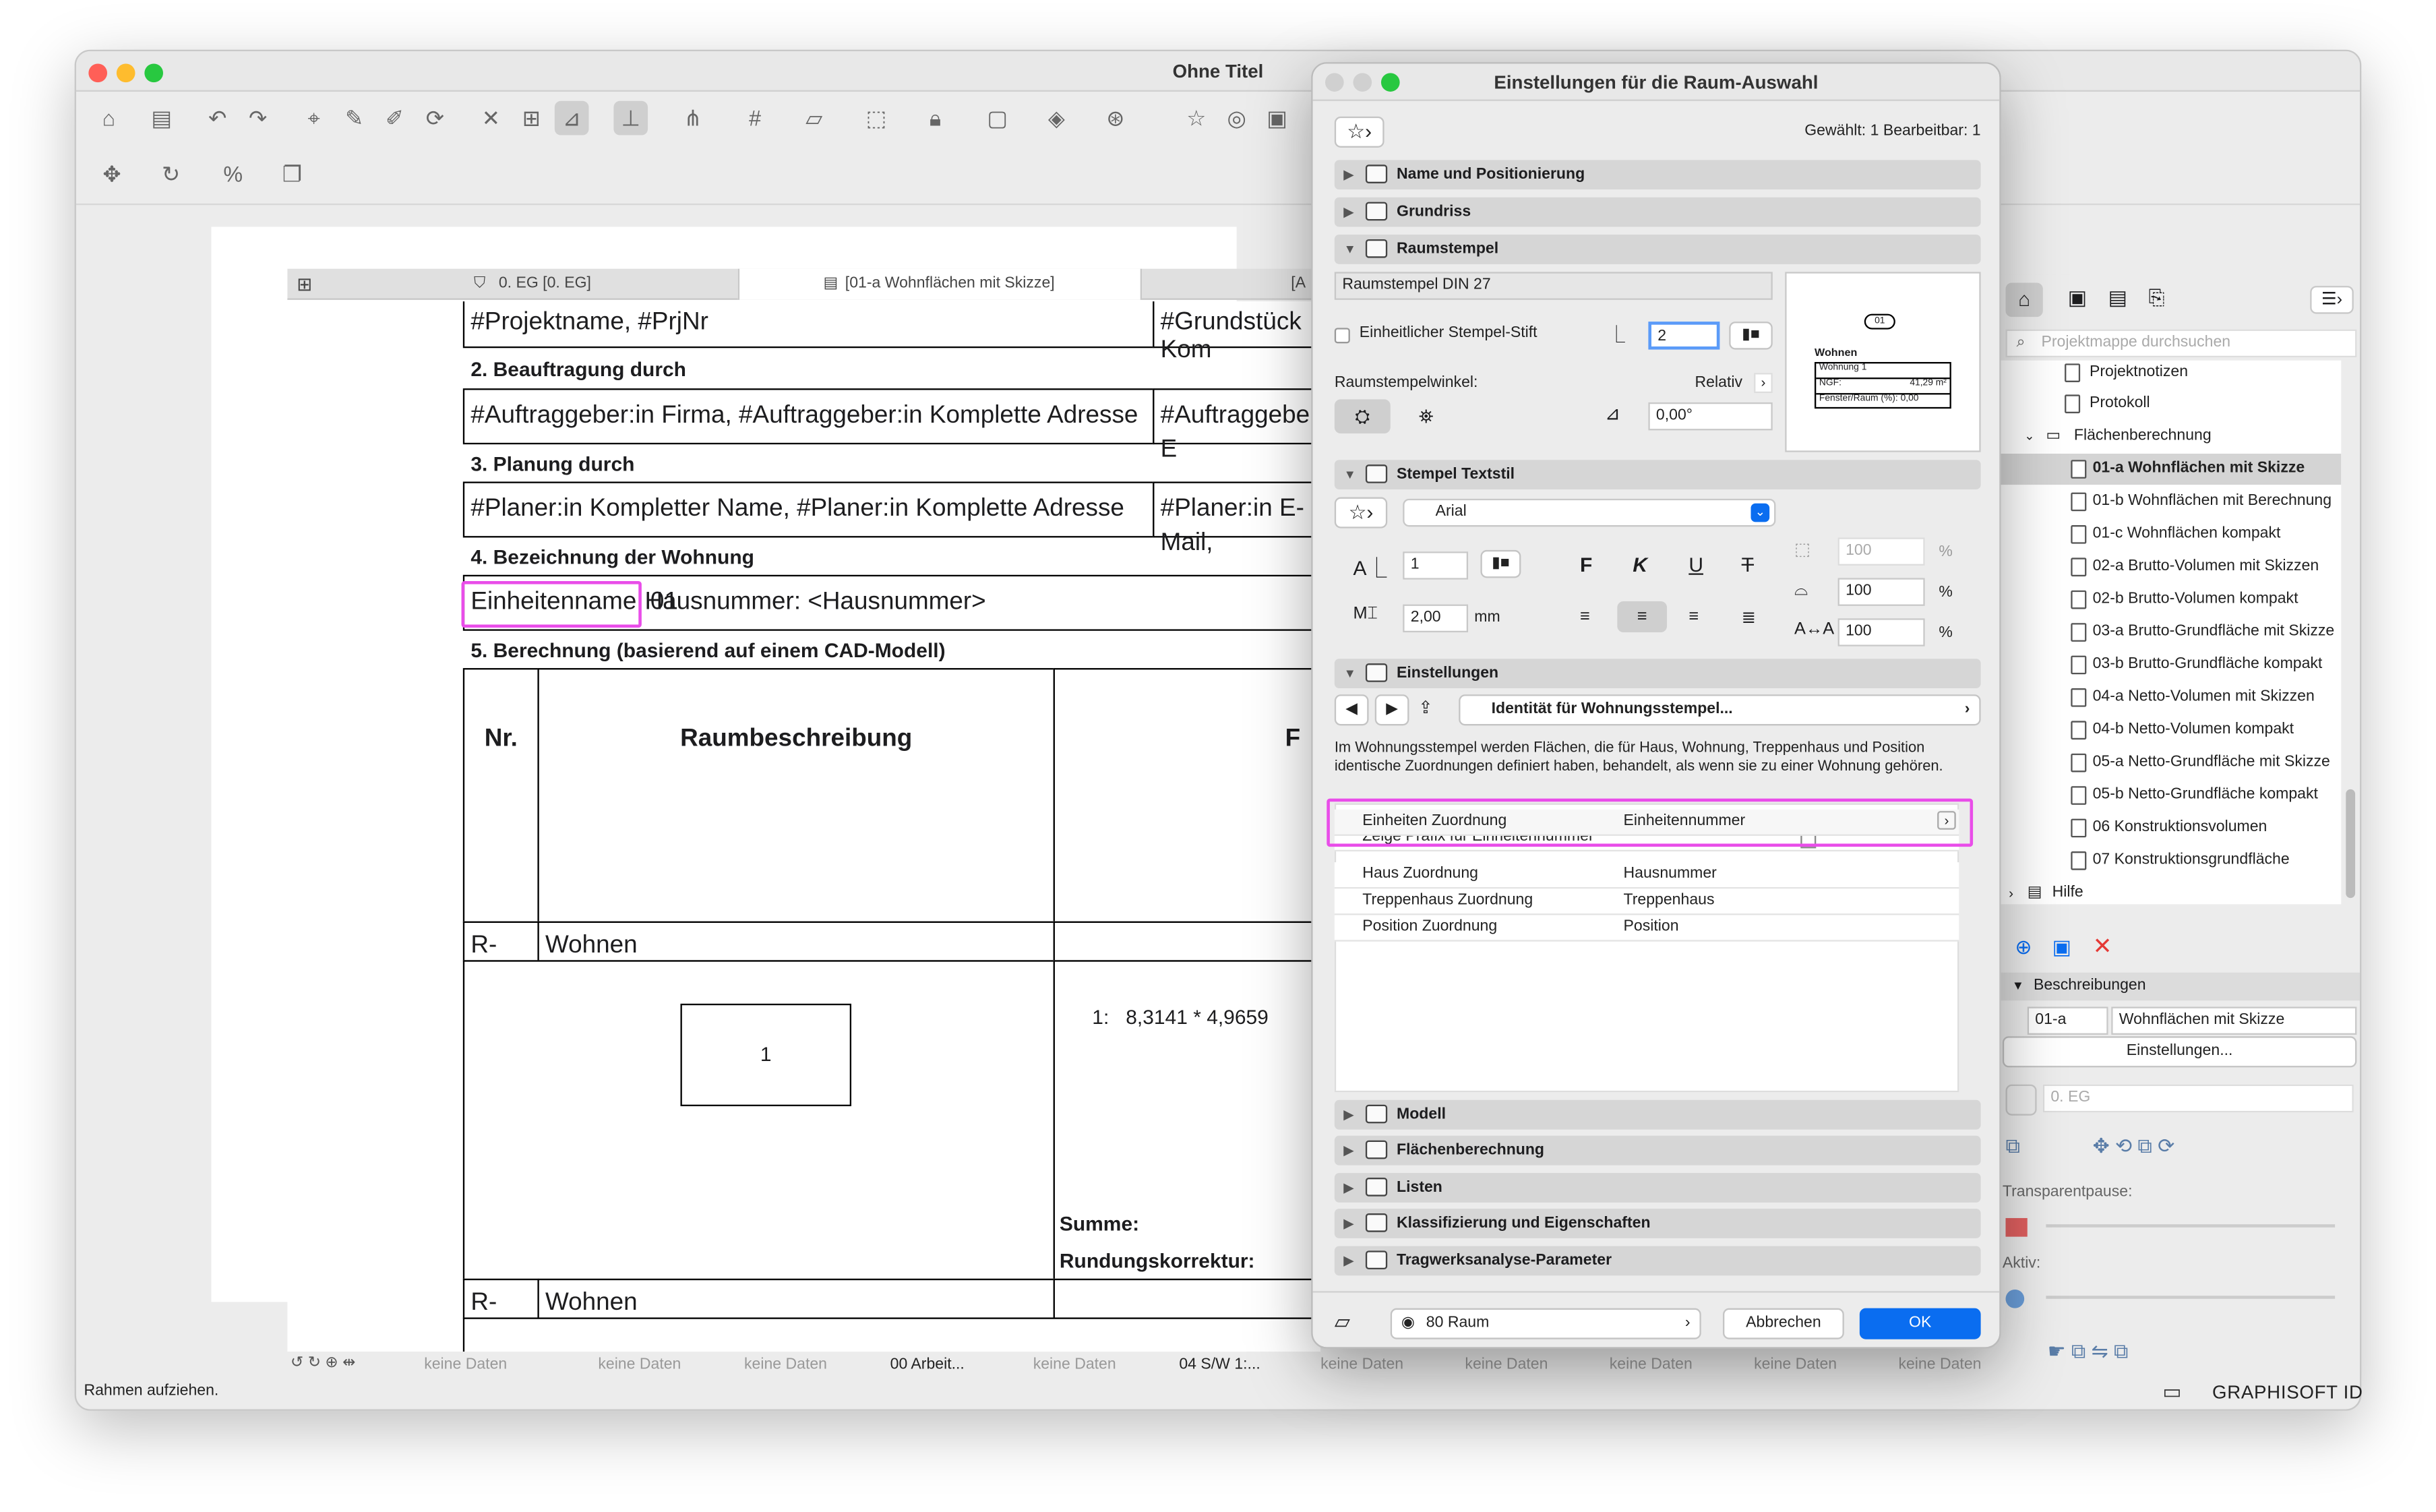 The width and height of the screenshot is (2436, 1512). What do you see at coordinates (2170, 763) in the screenshot?
I see `tree-item: 05-a Netto-Grundfläche mit Skizze` at bounding box center [2170, 763].